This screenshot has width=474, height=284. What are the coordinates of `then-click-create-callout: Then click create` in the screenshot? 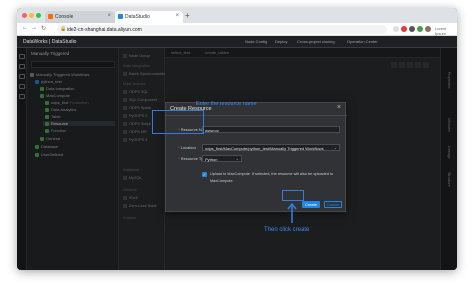 It's located at (287, 230).